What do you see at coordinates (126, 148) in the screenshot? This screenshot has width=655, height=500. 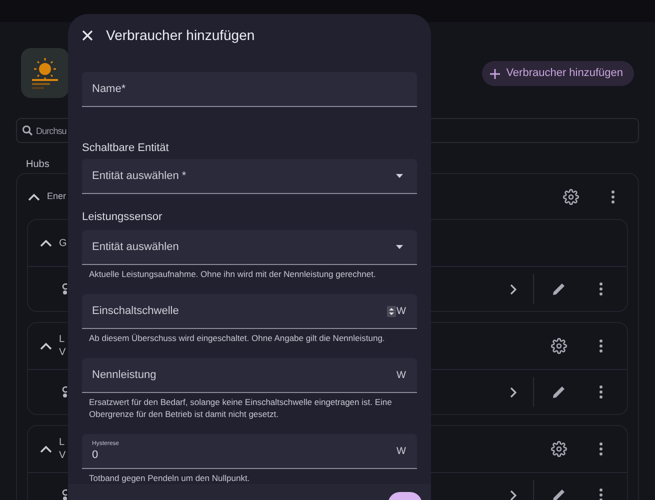 I see `section-label: Schaltbare Entität` at bounding box center [126, 148].